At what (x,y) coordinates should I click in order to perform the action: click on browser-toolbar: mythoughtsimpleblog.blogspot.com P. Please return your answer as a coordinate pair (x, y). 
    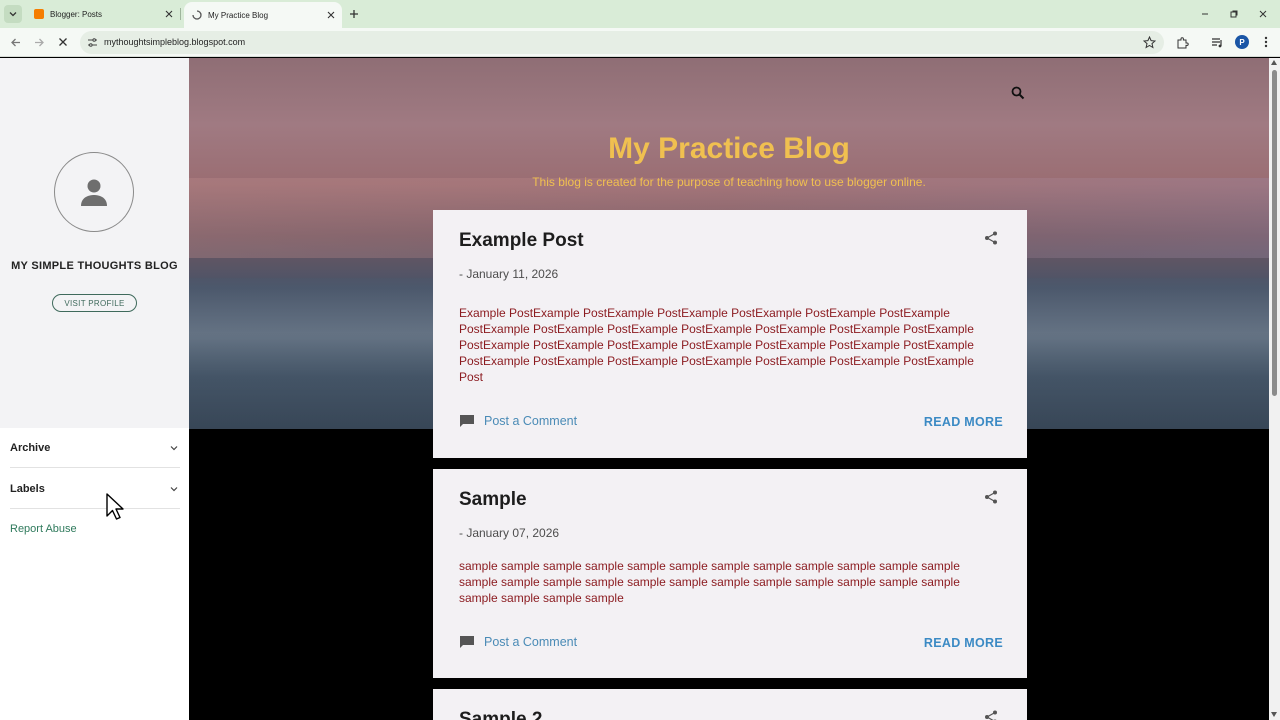
    Looking at the image, I should click on (640, 42).